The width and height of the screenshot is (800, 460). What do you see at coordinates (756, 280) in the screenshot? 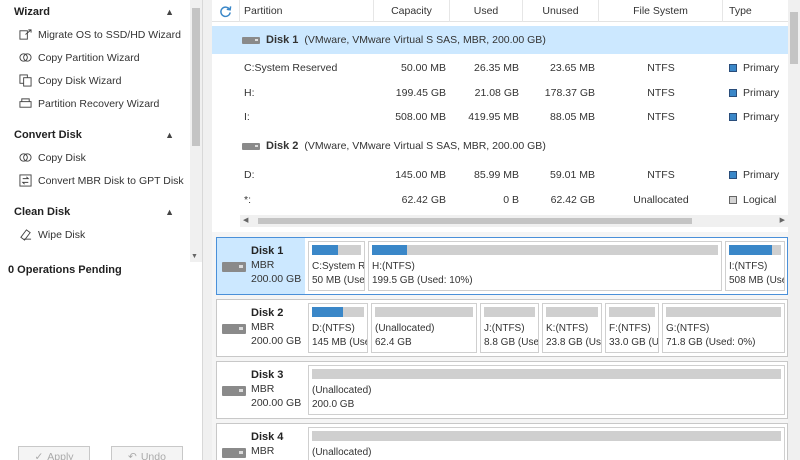
I see `partition-block-detail: 508 MB (Usec` at bounding box center [756, 280].